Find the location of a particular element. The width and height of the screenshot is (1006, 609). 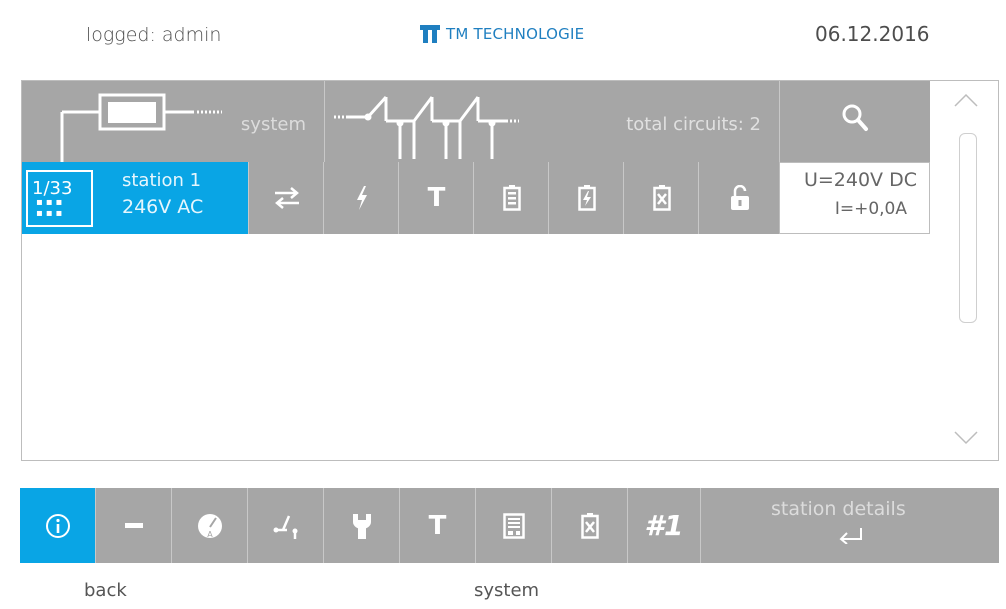

scroll-thumb is located at coordinates (968, 228).